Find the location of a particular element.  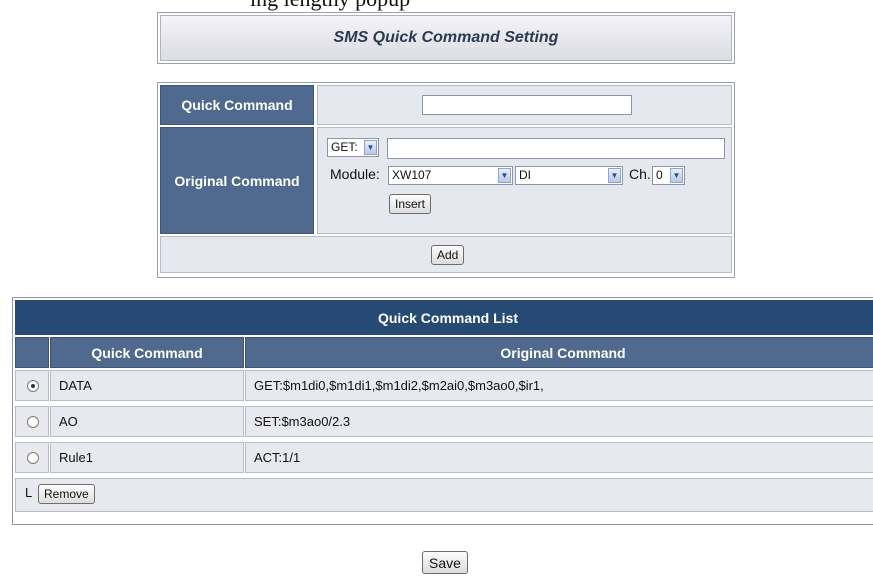

page-title: SMS Quick Command Setting is located at coordinates (446, 38).